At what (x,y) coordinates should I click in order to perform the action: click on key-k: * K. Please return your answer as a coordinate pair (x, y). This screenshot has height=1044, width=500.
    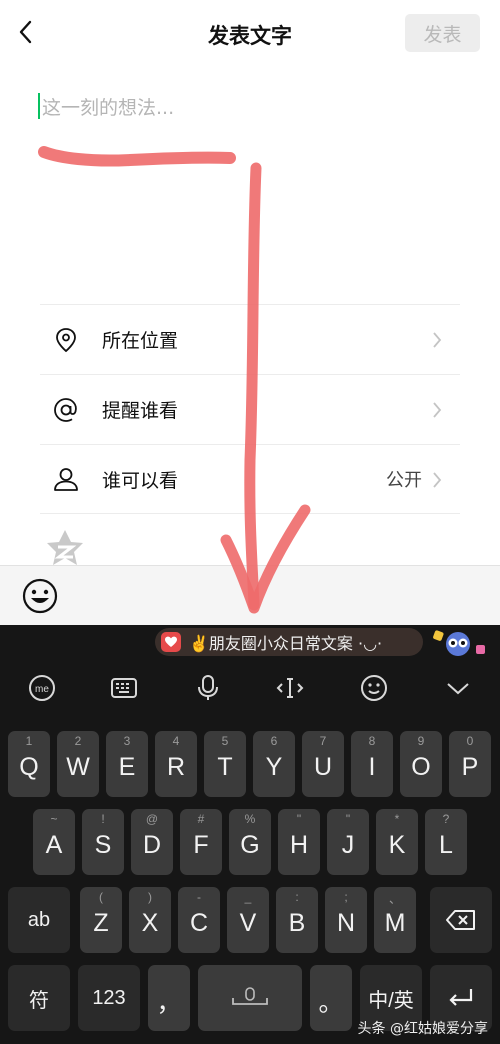
    Looking at the image, I should click on (397, 842).